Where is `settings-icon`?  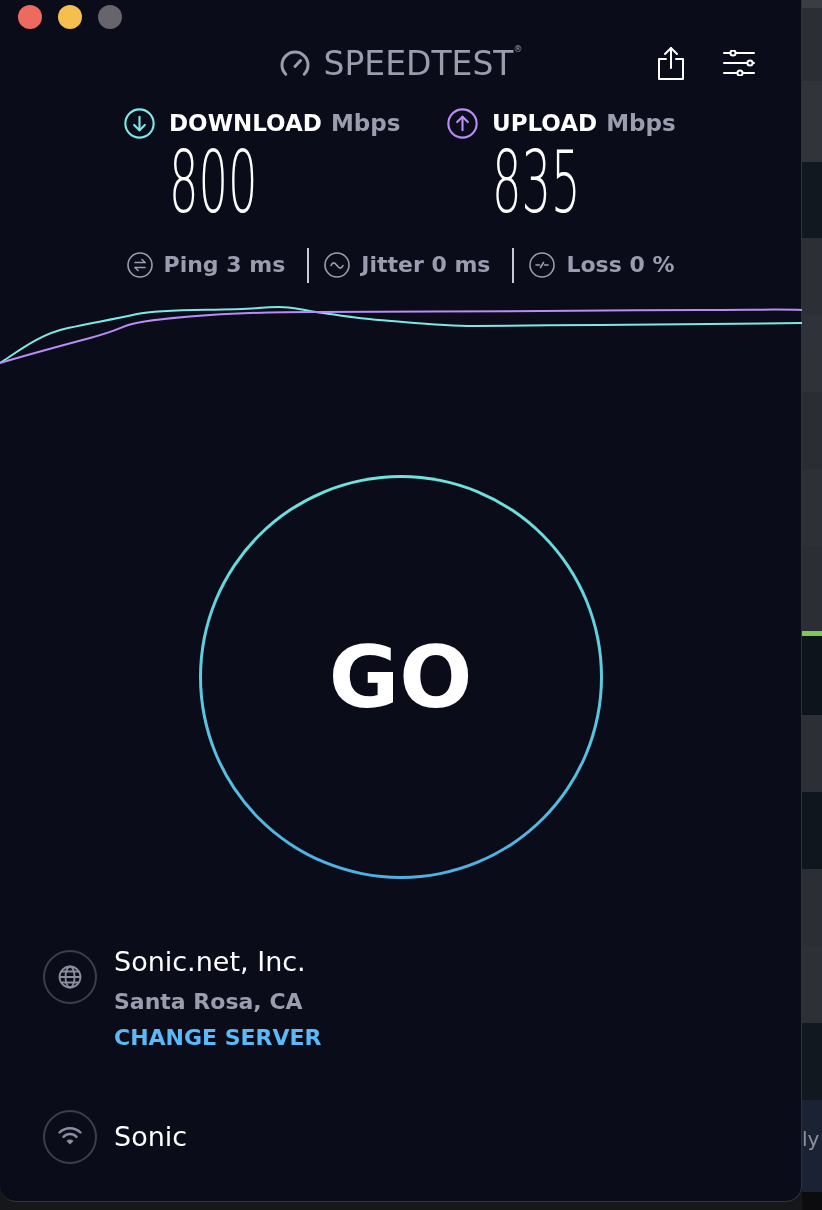
settings-icon is located at coordinates (739, 63).